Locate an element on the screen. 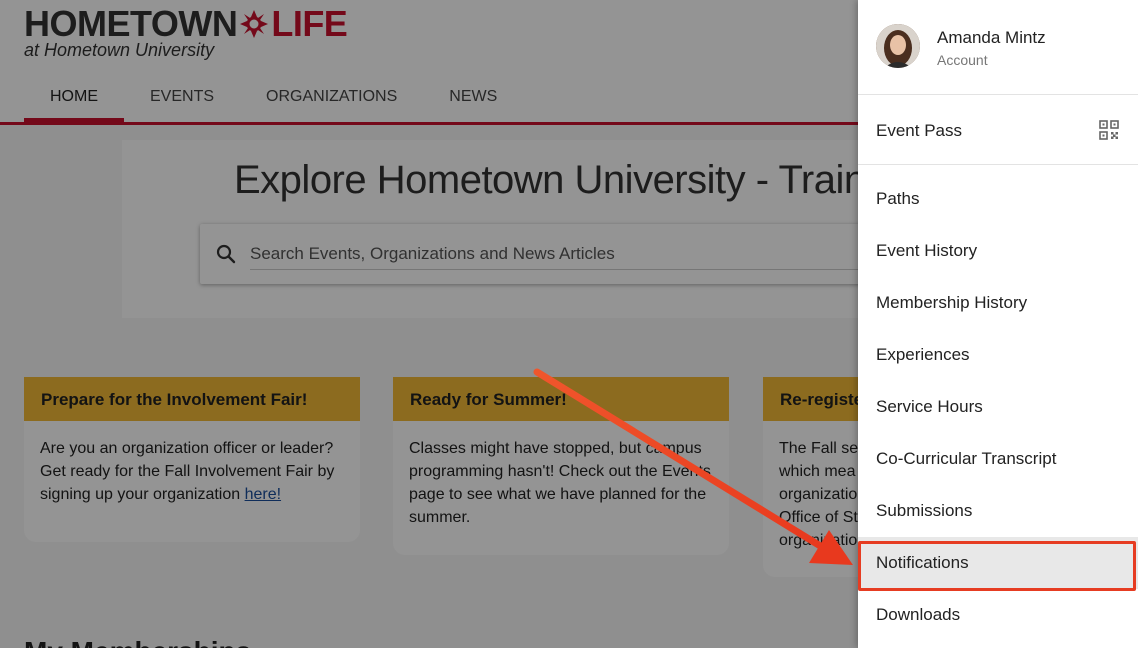  avatar-image is located at coordinates (898, 46).